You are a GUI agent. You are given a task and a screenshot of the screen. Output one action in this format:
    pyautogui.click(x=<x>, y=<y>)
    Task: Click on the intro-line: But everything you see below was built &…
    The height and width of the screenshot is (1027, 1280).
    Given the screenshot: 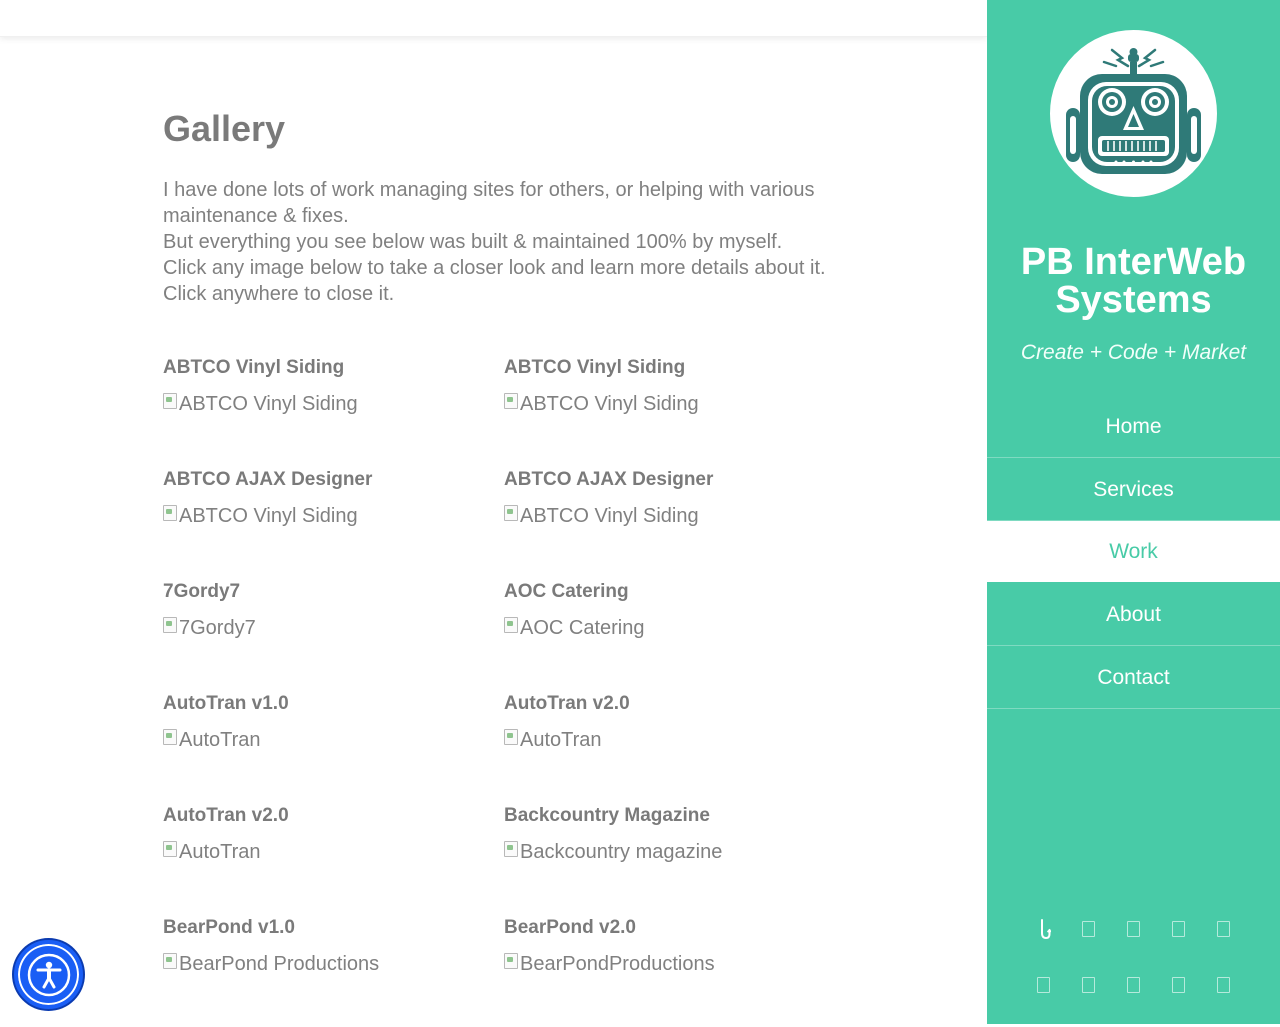 What is the action you would take?
    pyautogui.click(x=473, y=242)
    